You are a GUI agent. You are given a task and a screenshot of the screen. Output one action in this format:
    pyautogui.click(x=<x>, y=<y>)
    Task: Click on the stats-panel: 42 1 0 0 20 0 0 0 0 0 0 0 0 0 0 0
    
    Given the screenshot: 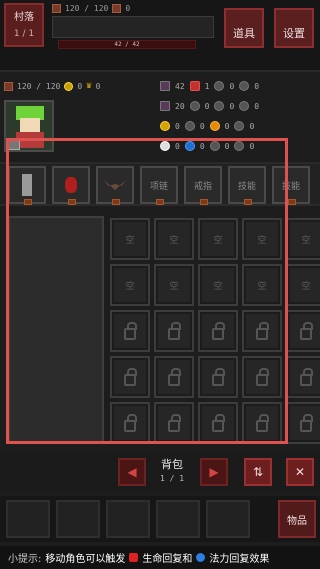 What is the action you would take?
    pyautogui.click(x=238, y=116)
    